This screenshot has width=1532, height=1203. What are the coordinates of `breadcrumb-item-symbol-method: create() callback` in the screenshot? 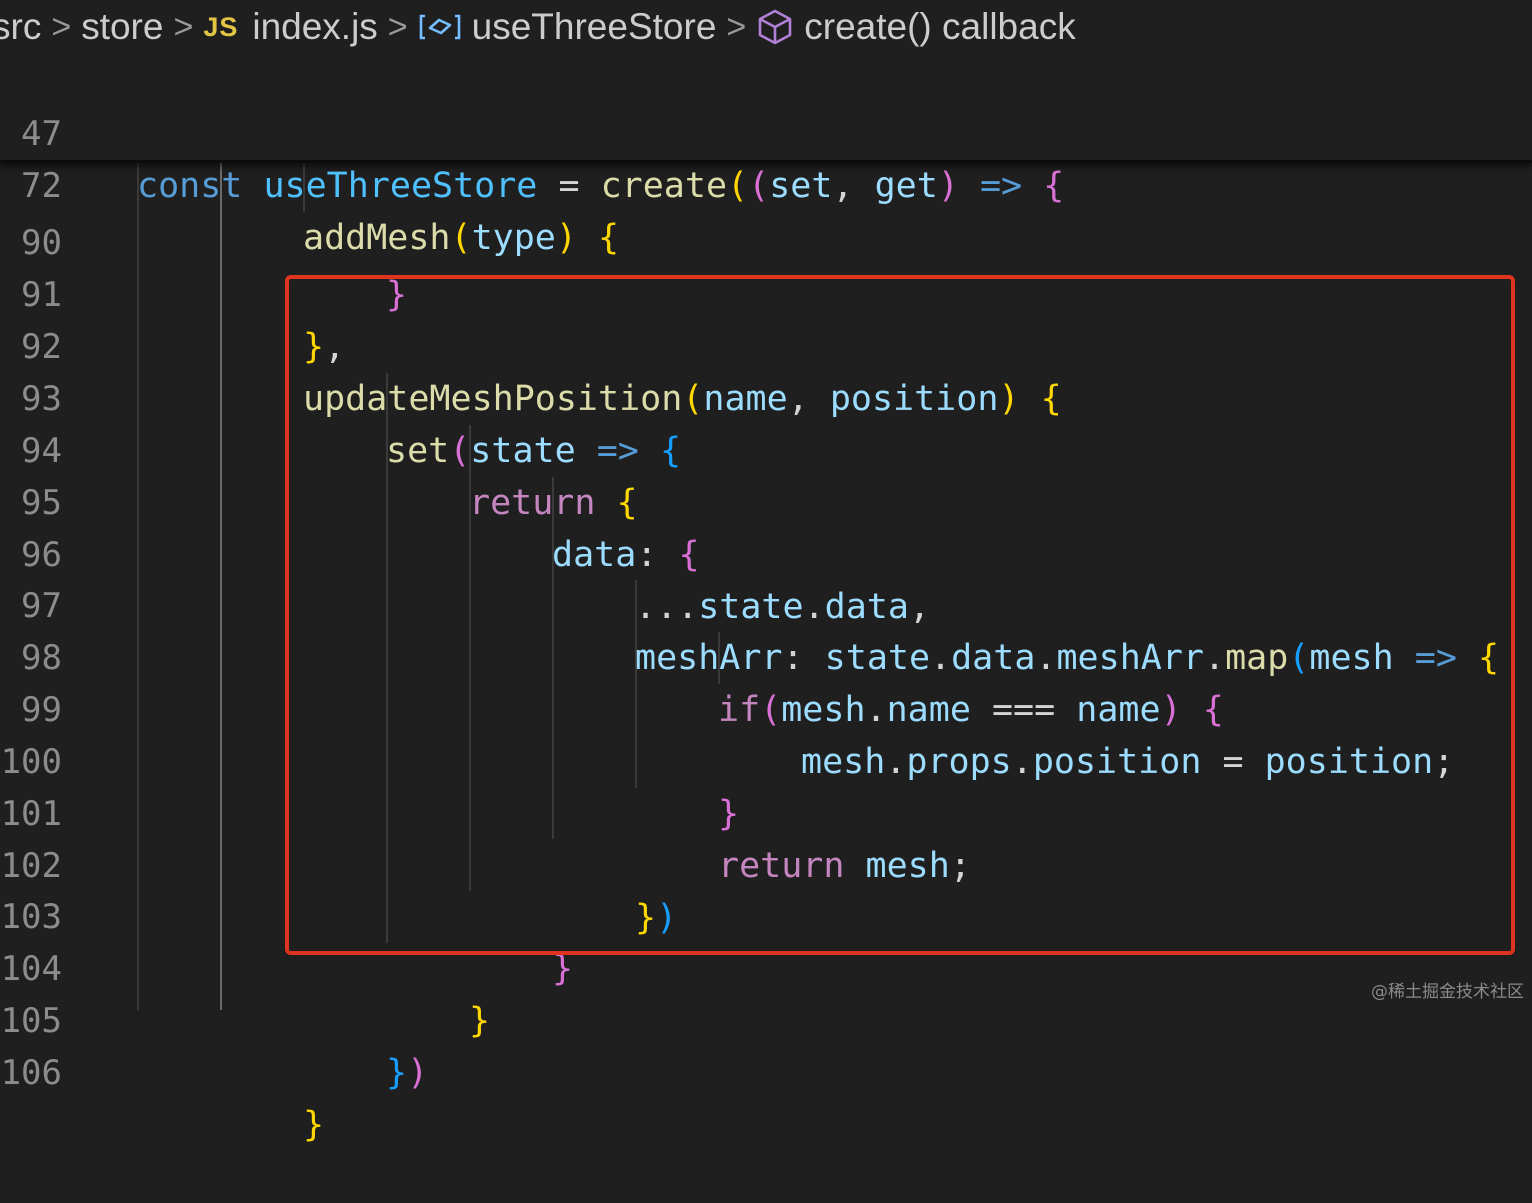 It's located at (916, 27).